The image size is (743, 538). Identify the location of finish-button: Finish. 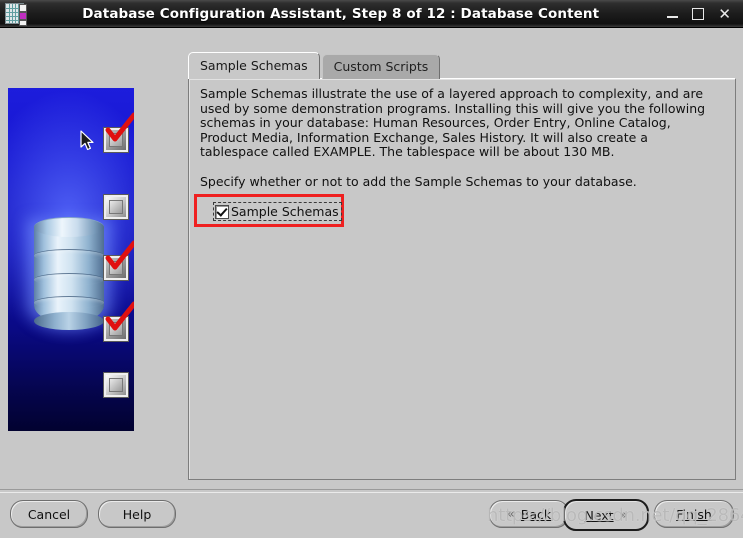
(694, 514).